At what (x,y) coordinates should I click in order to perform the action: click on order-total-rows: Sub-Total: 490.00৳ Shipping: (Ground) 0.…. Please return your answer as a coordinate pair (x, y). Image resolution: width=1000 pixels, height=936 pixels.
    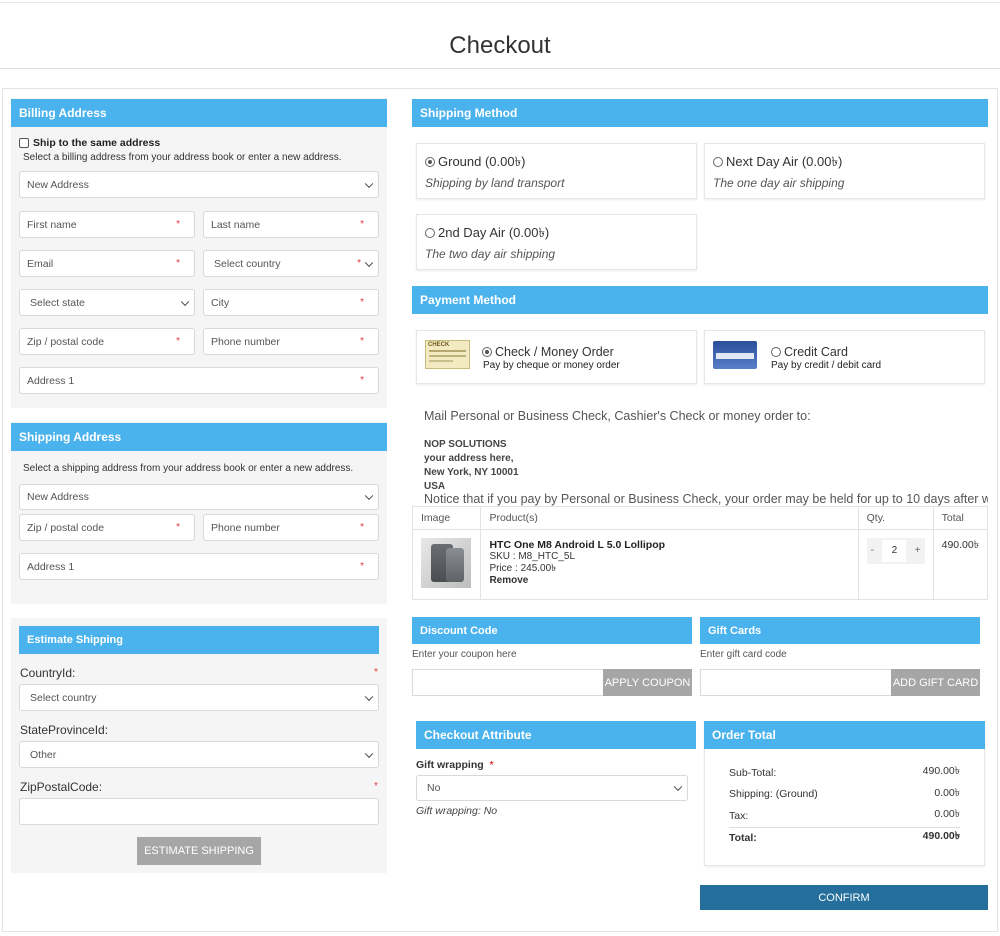
    Looking at the image, I should click on (844, 805).